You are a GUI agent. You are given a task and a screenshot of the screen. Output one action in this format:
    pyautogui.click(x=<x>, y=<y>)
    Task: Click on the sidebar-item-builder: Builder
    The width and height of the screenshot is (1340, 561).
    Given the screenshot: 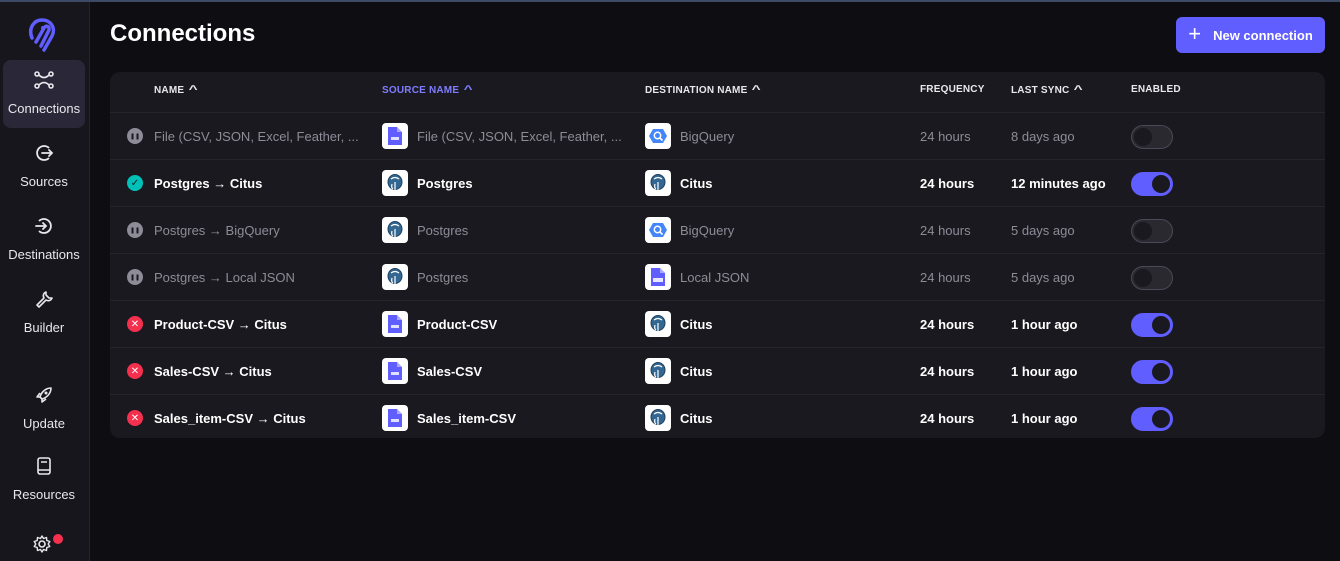 What is the action you would take?
    pyautogui.click(x=44, y=313)
    